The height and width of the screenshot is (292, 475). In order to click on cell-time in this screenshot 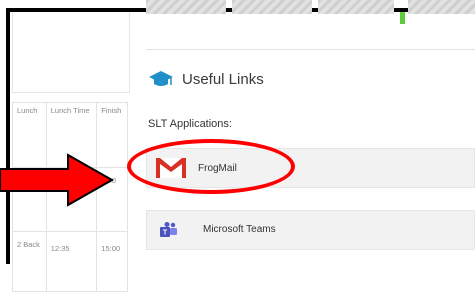, I will do `click(71, 199)`.